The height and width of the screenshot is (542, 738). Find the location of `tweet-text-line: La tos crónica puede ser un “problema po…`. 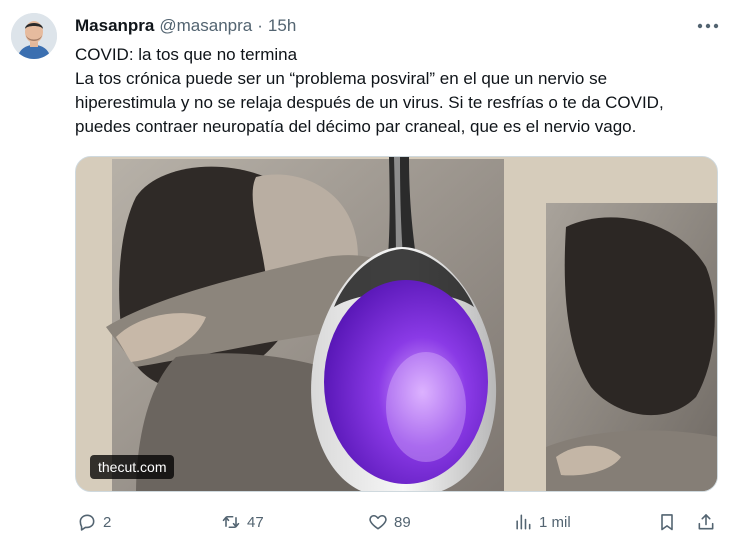

tweet-text-line: La tos crónica puede ser un “problema po… is located at coordinates (341, 78).